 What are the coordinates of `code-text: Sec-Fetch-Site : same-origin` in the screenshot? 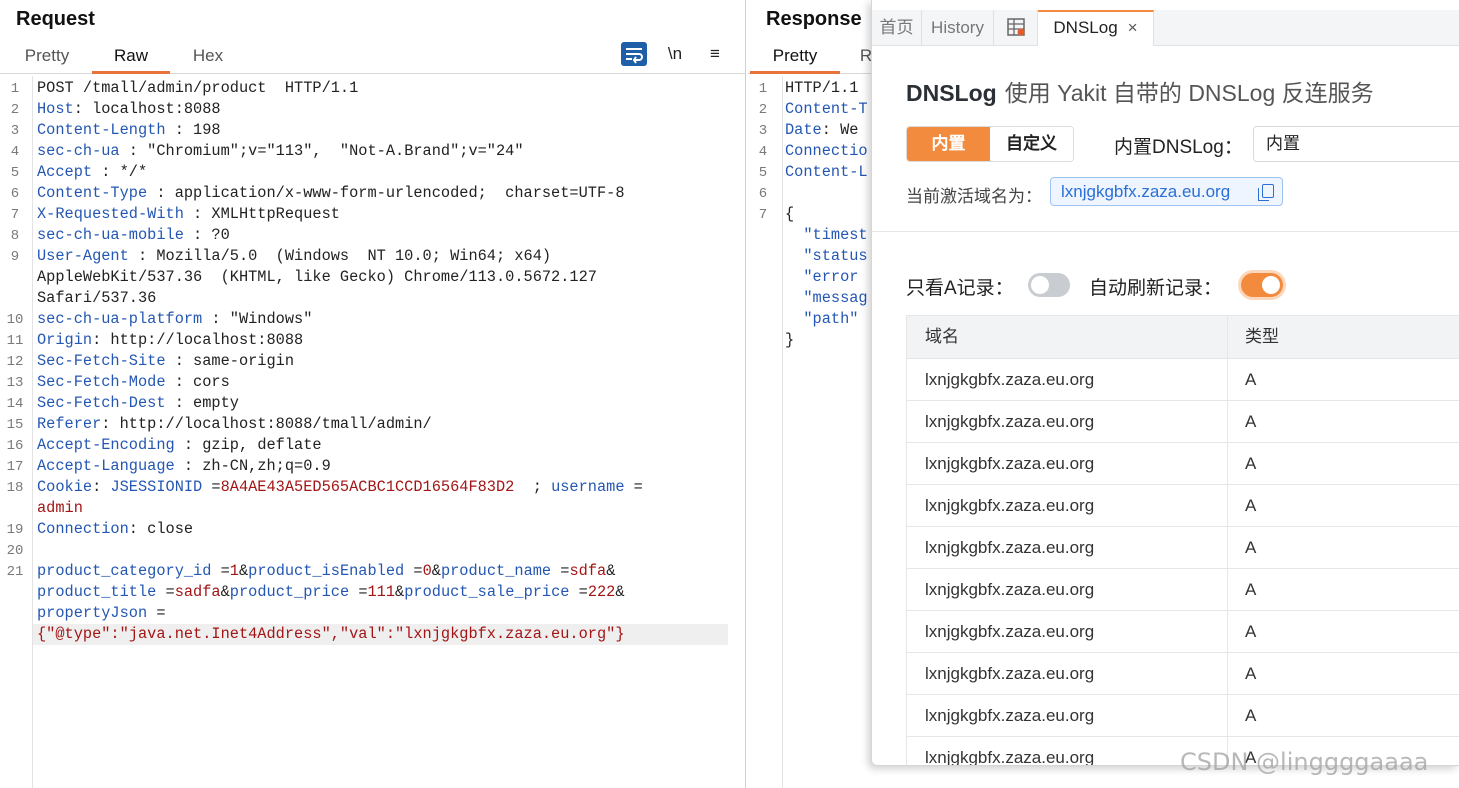 It's located at (166, 361).